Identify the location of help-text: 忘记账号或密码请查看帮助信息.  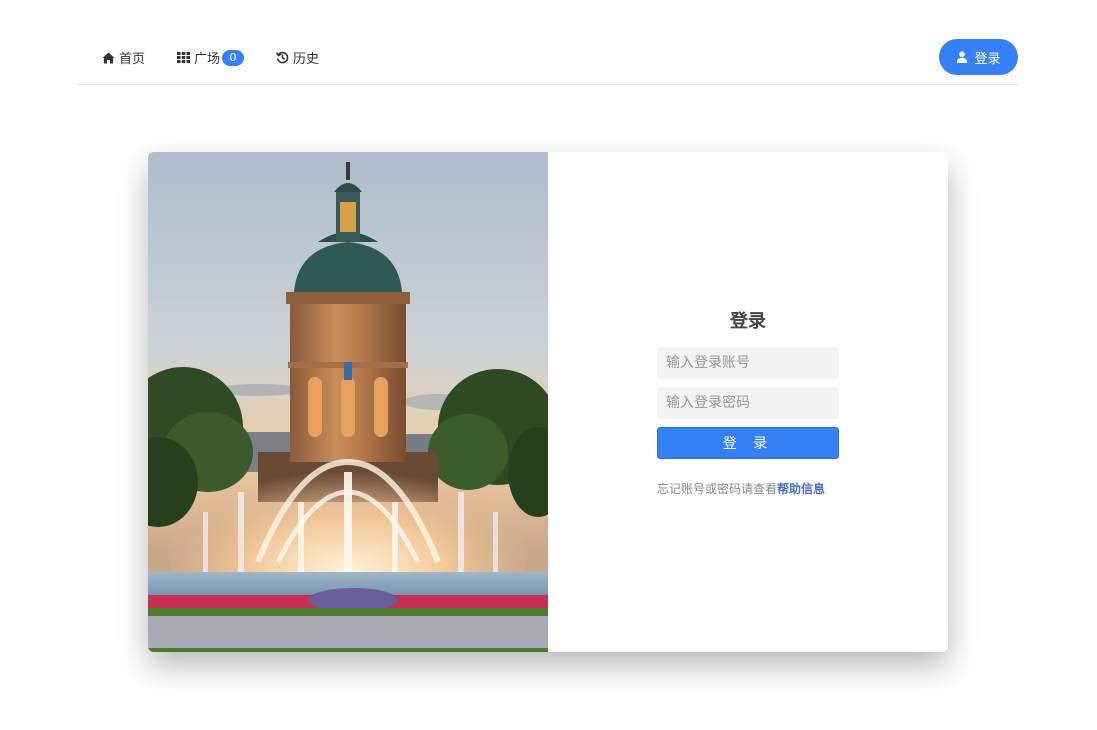
(748, 488).